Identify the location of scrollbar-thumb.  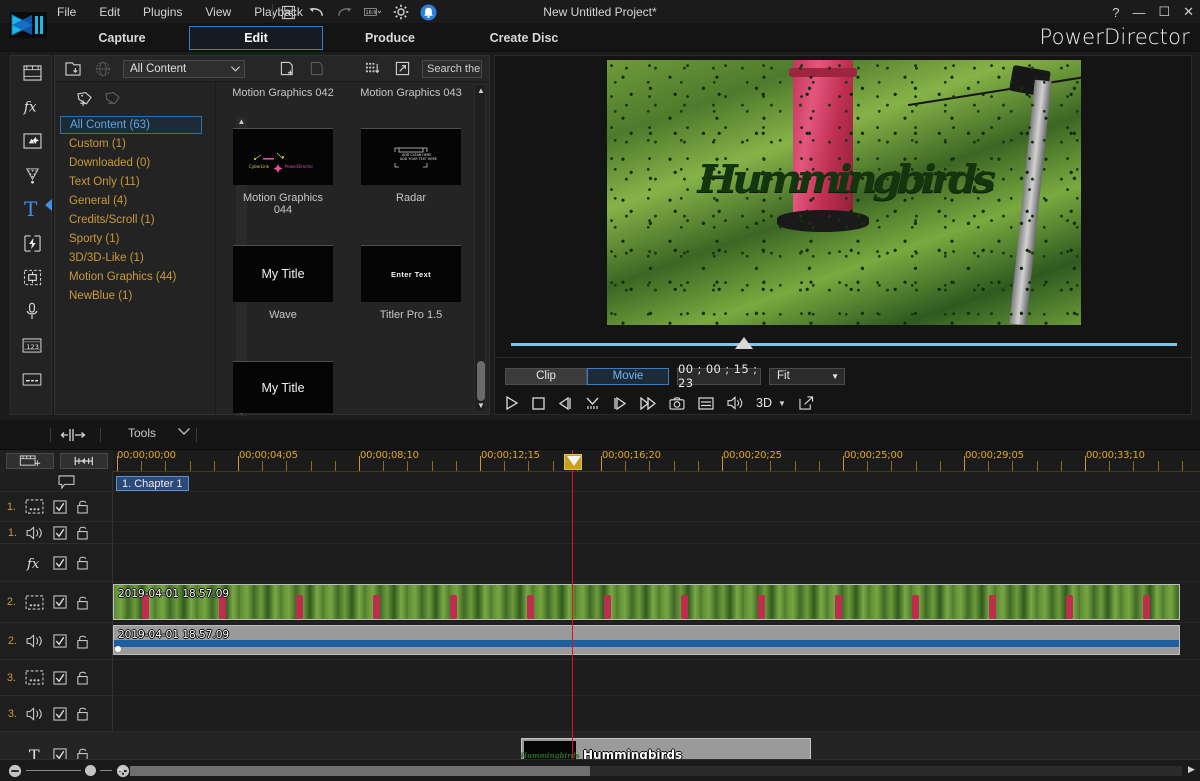
(360, 771).